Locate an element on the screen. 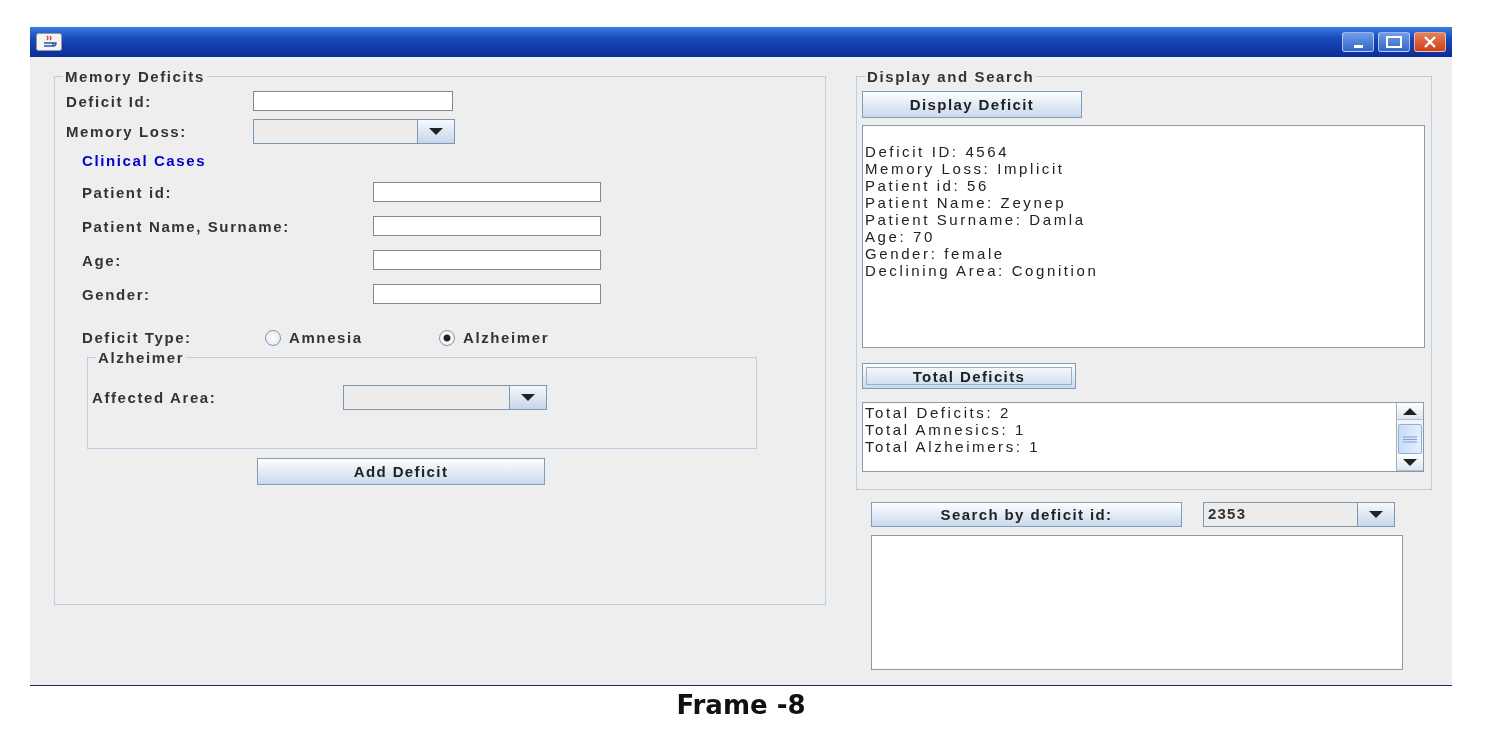  arrow-up-icon is located at coordinates (1410, 411).